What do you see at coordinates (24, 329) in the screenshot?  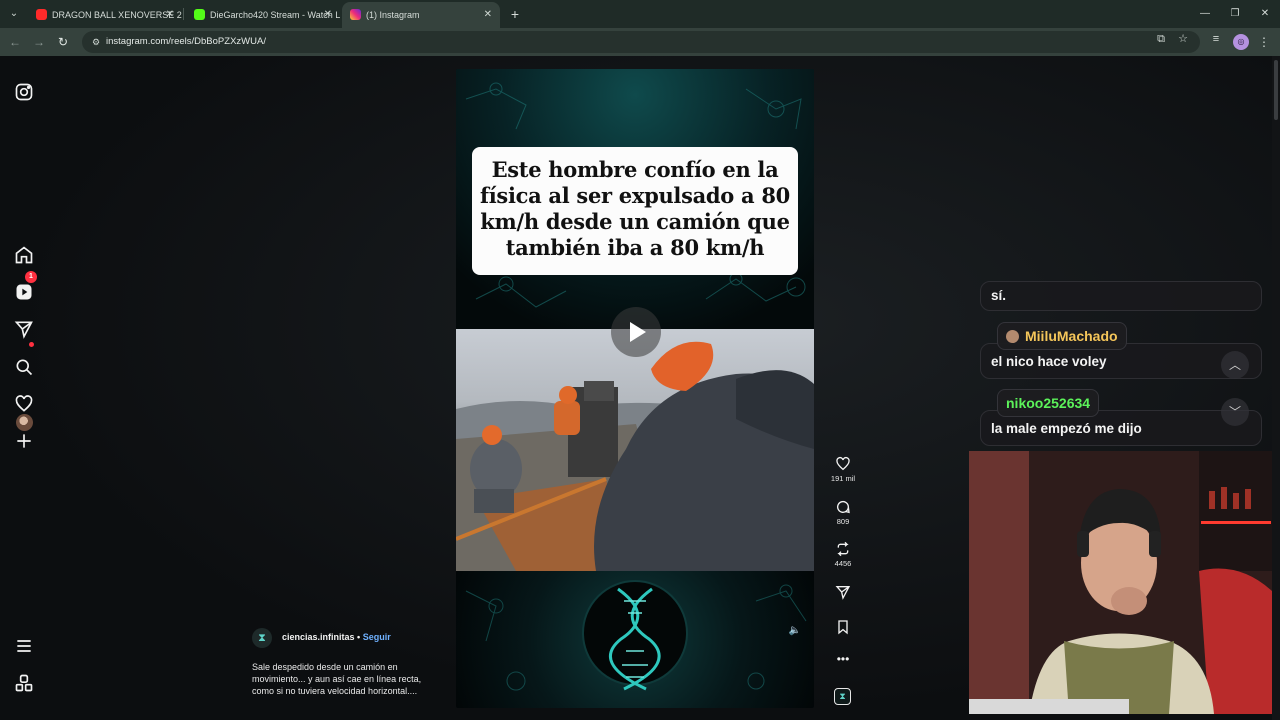 I see `messages-icon` at bounding box center [24, 329].